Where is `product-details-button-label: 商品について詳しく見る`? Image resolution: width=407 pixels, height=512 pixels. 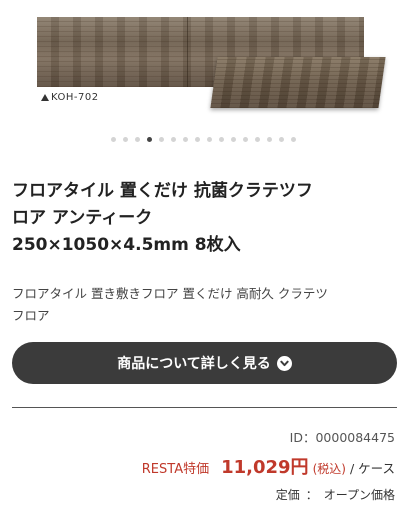 product-details-button-label: 商品について詳しく見る is located at coordinates (194, 364).